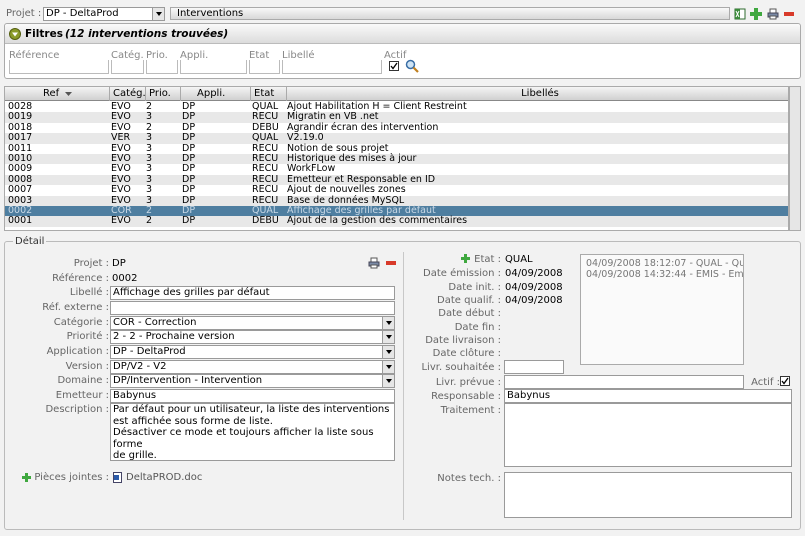 The height and width of the screenshot is (536, 805). I want to click on add-state-icon, so click(465, 258).